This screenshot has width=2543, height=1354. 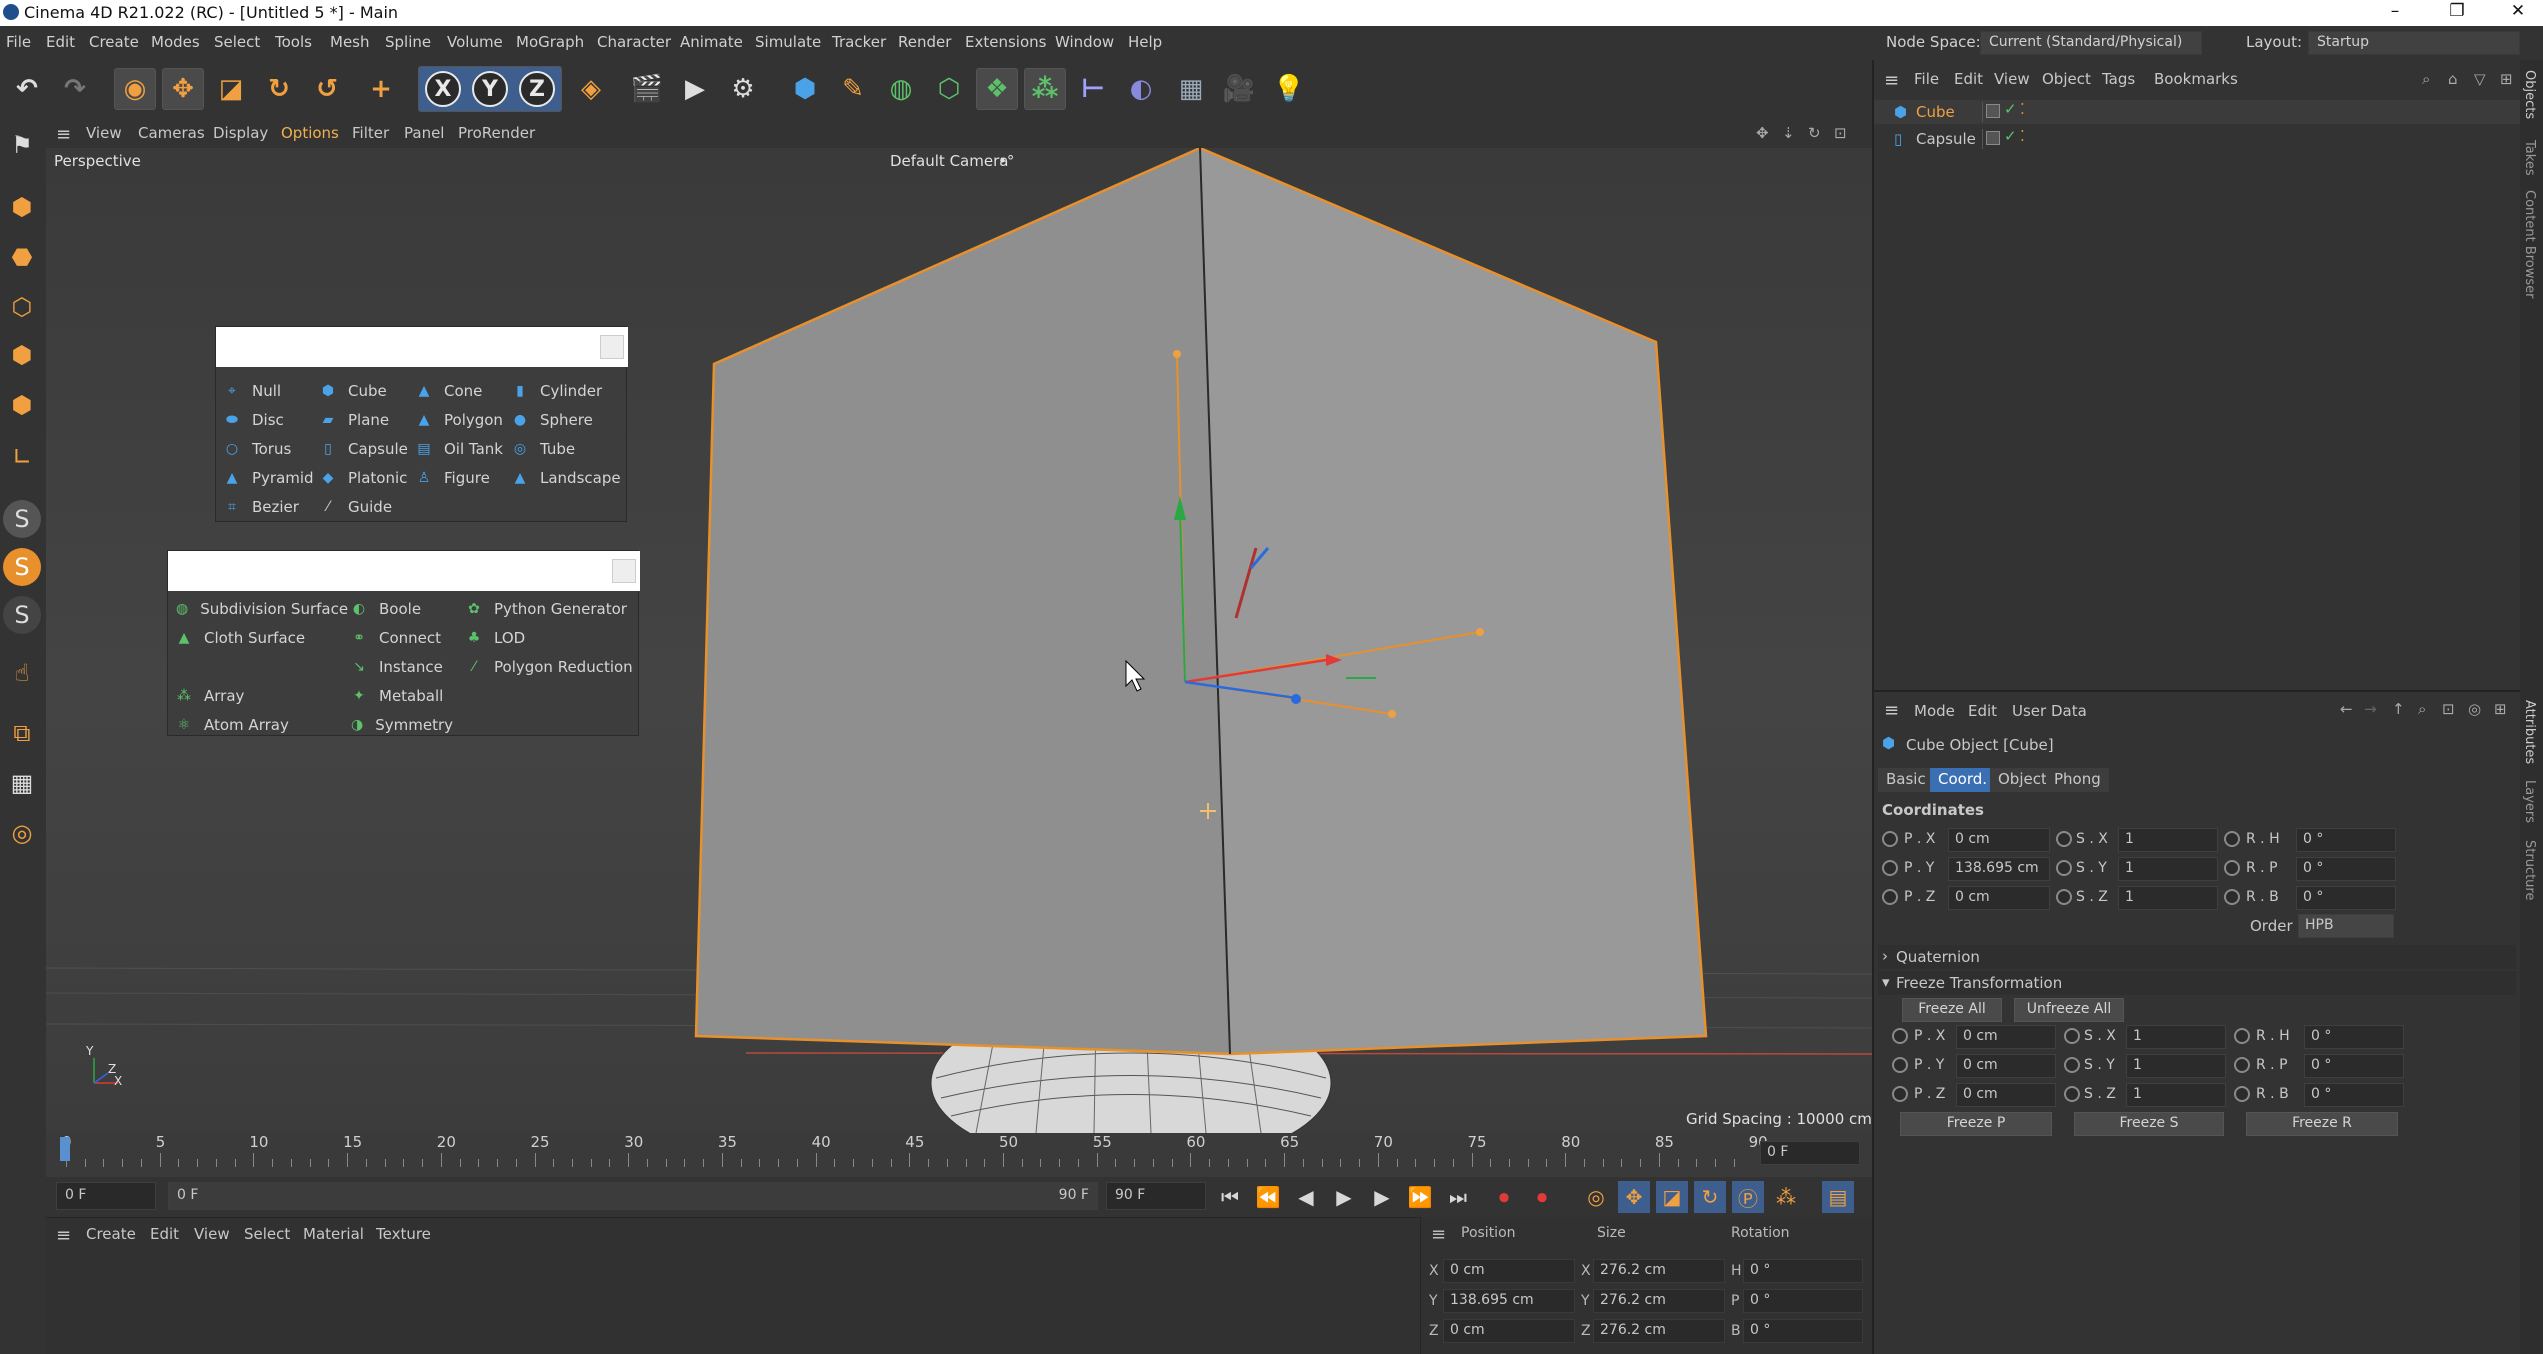 I want to click on go-to-end-icon: ⏭, so click(x=1458, y=1197).